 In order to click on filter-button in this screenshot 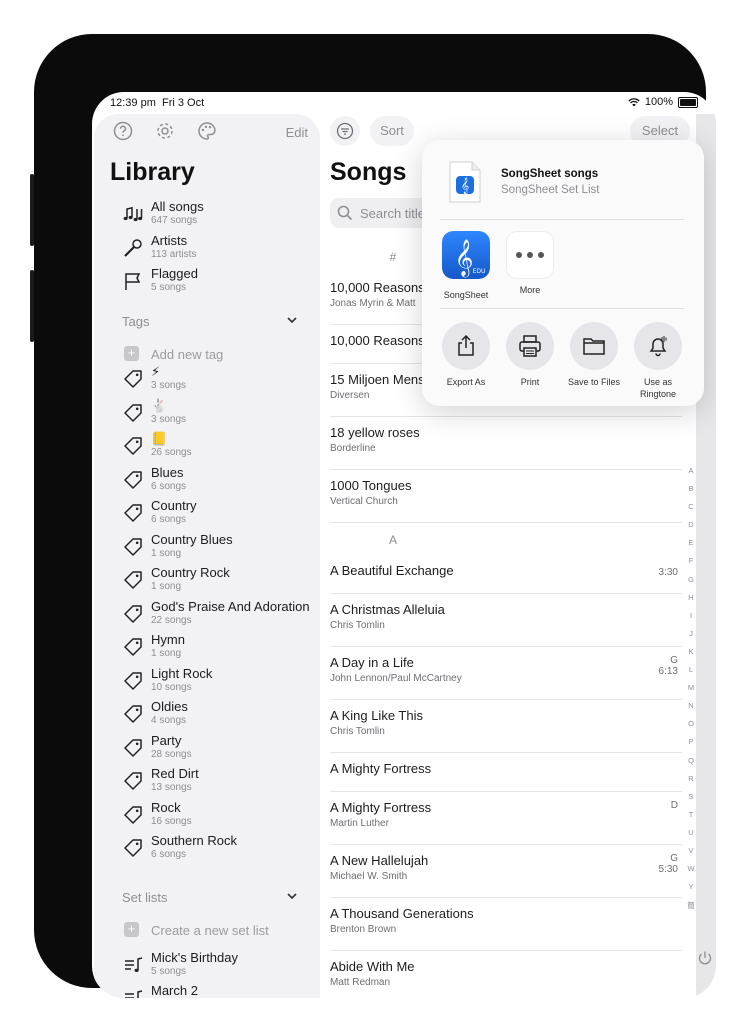, I will do `click(345, 131)`.